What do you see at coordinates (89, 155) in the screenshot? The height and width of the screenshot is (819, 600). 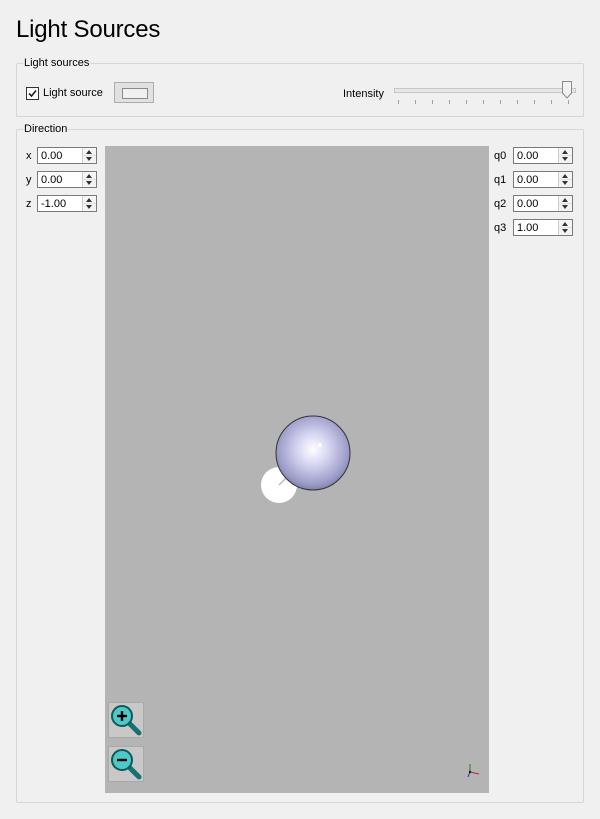 I see `x-spin-arrows` at bounding box center [89, 155].